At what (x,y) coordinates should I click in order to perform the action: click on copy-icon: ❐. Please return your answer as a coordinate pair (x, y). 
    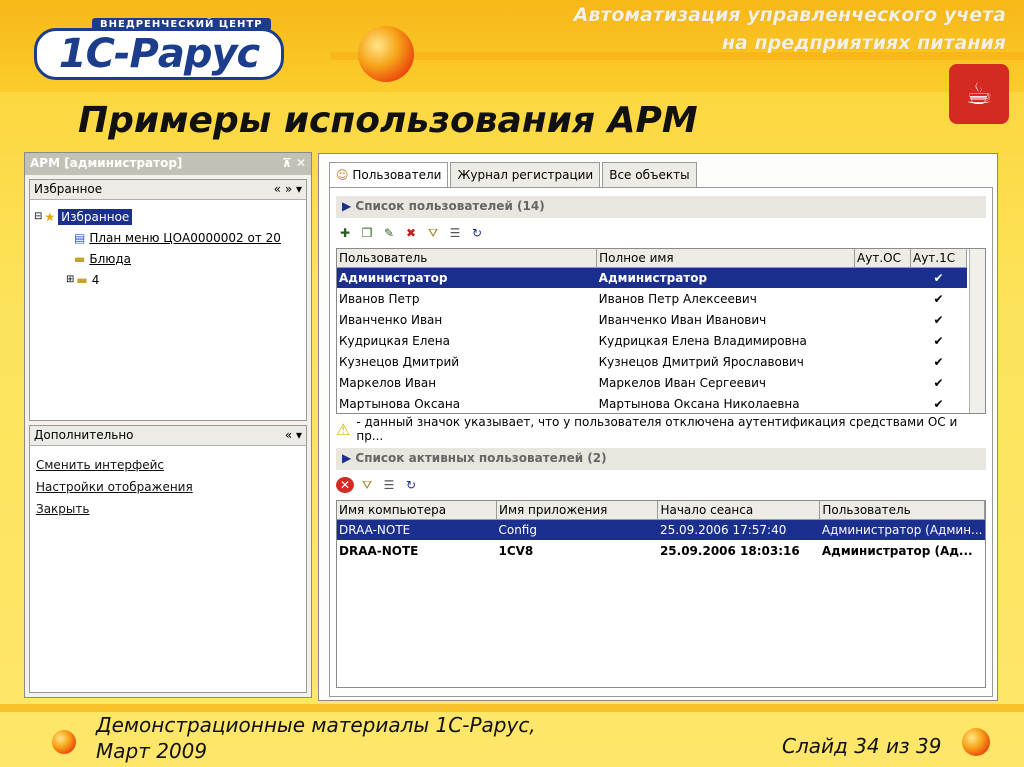
    Looking at the image, I should click on (367, 233).